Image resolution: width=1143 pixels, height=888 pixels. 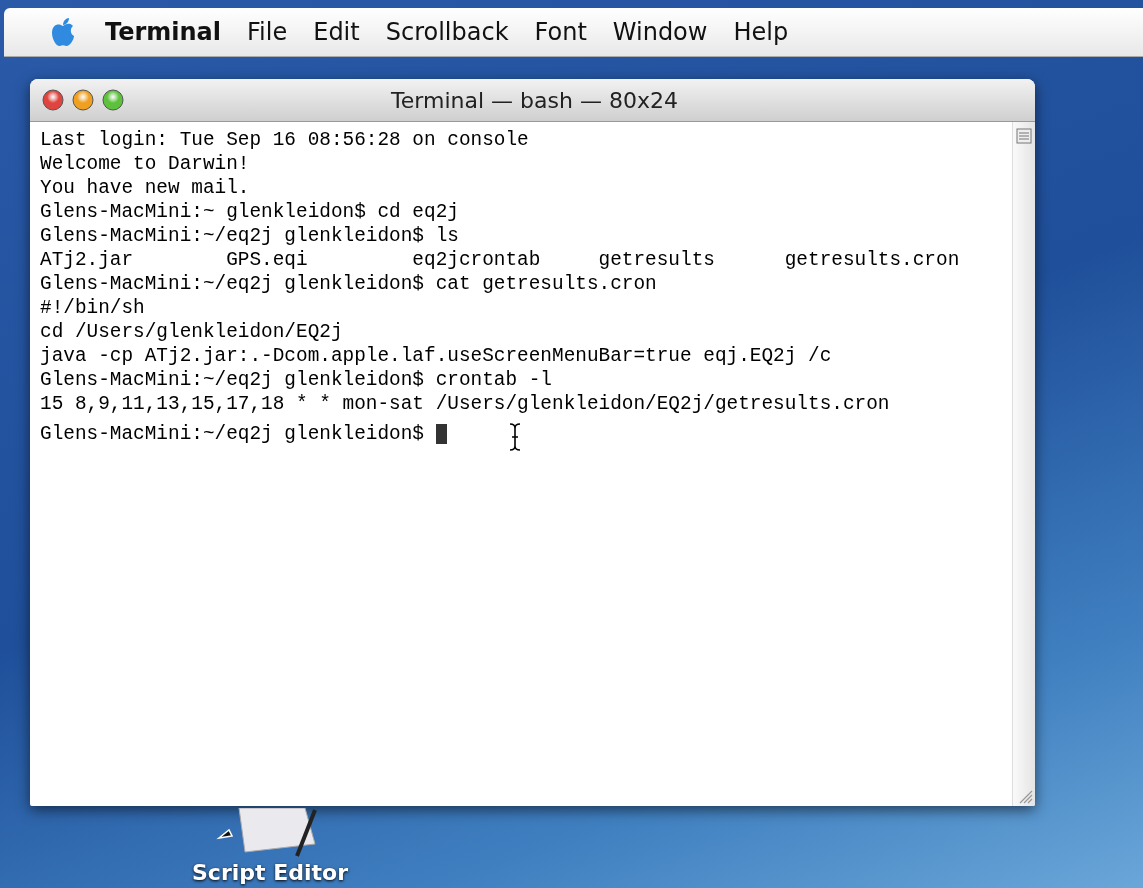 I want to click on terminal-line: Welcome to Darwin!, so click(x=145, y=164).